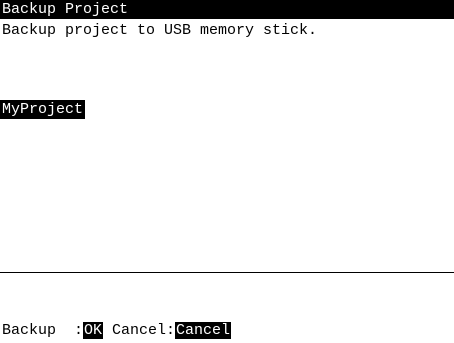 This screenshot has width=454, height=343. I want to click on backup-label: Backup :, so click(43, 330).